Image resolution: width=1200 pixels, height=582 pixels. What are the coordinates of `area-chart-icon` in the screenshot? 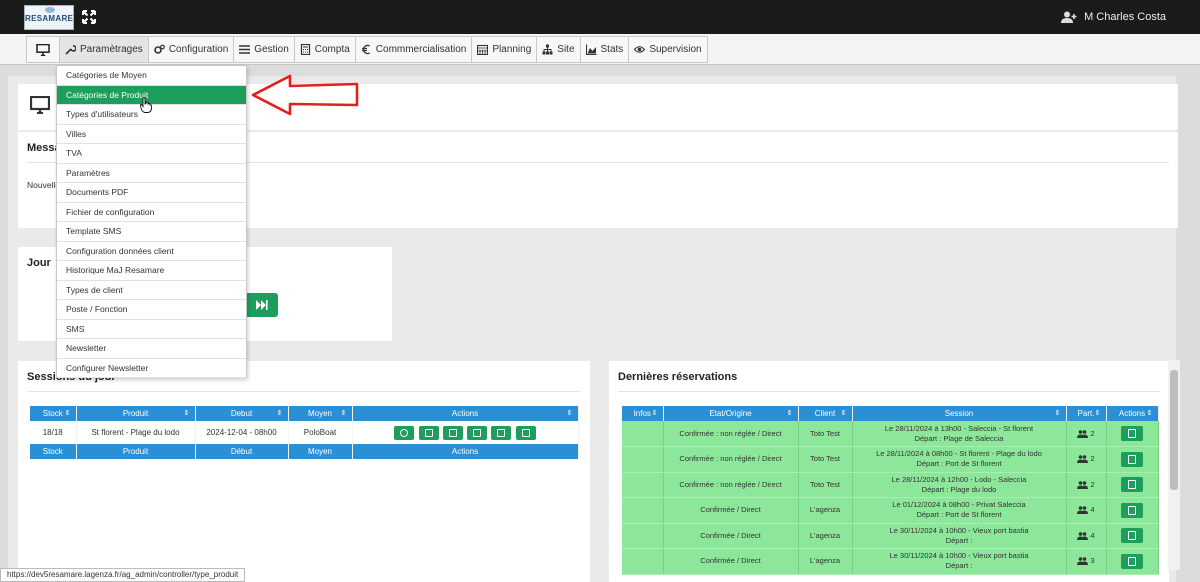 It's located at (591, 49).